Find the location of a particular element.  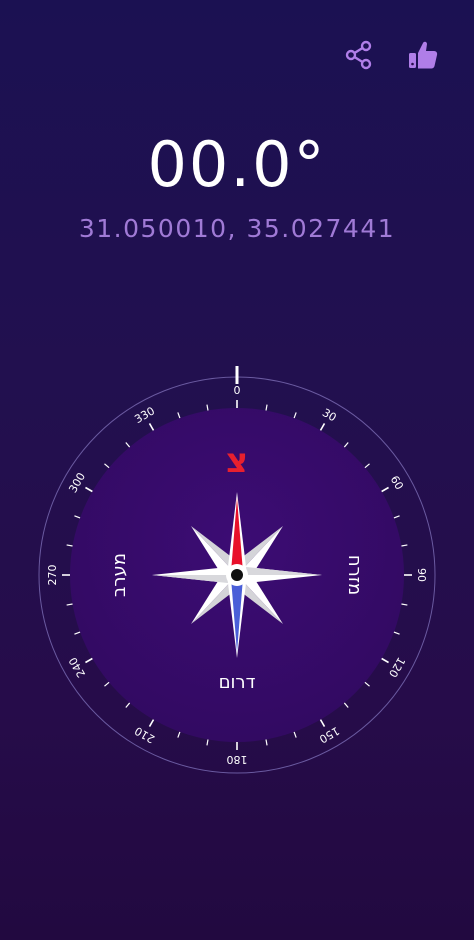

degree-label: 30 is located at coordinates (329, 415).